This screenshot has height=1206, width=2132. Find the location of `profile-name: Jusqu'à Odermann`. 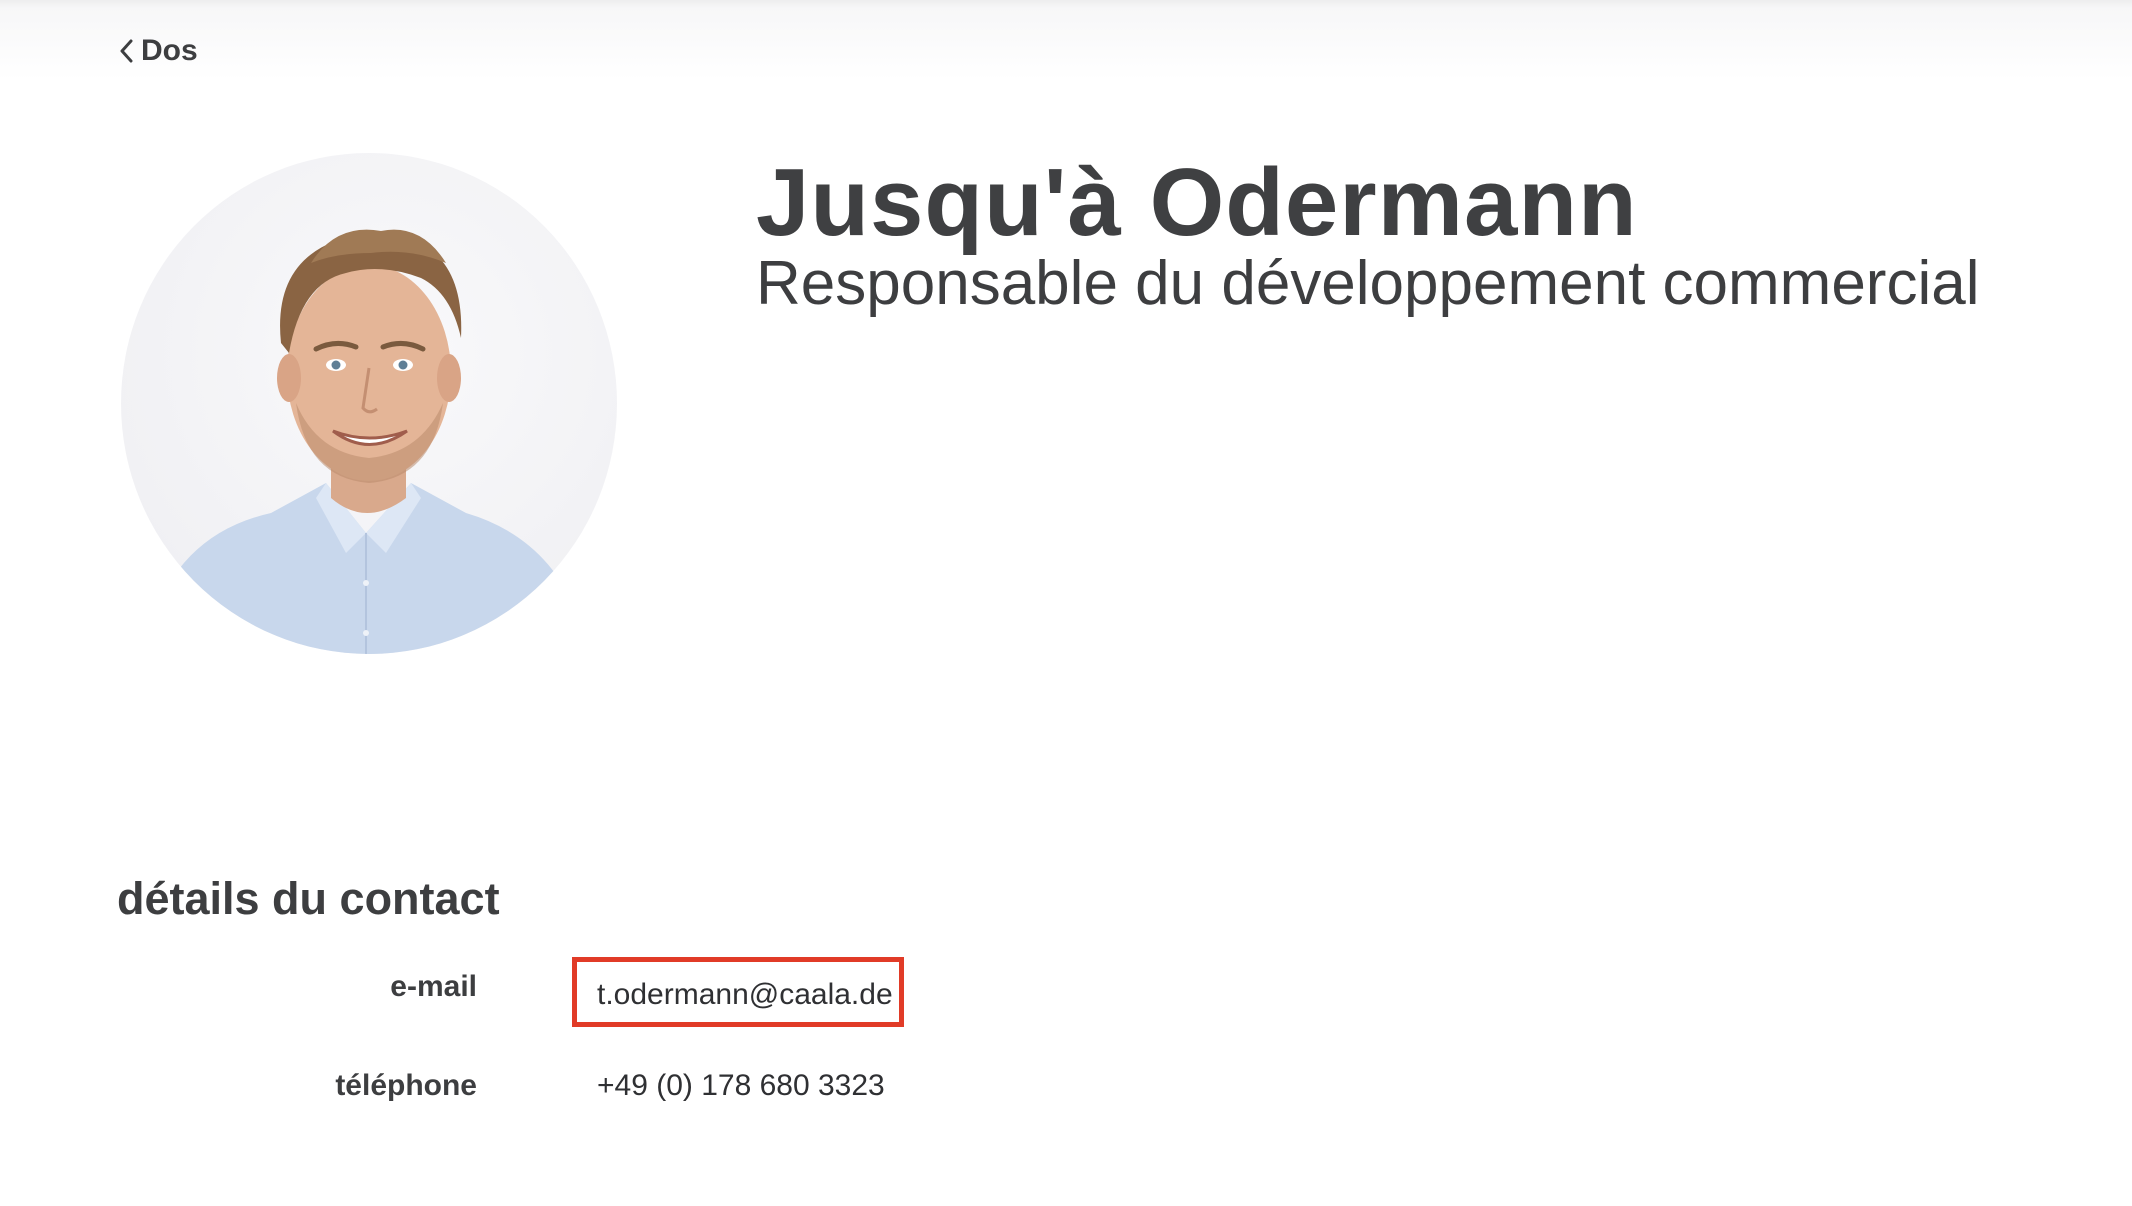

profile-name: Jusqu'à Odermann is located at coordinates (1197, 202).